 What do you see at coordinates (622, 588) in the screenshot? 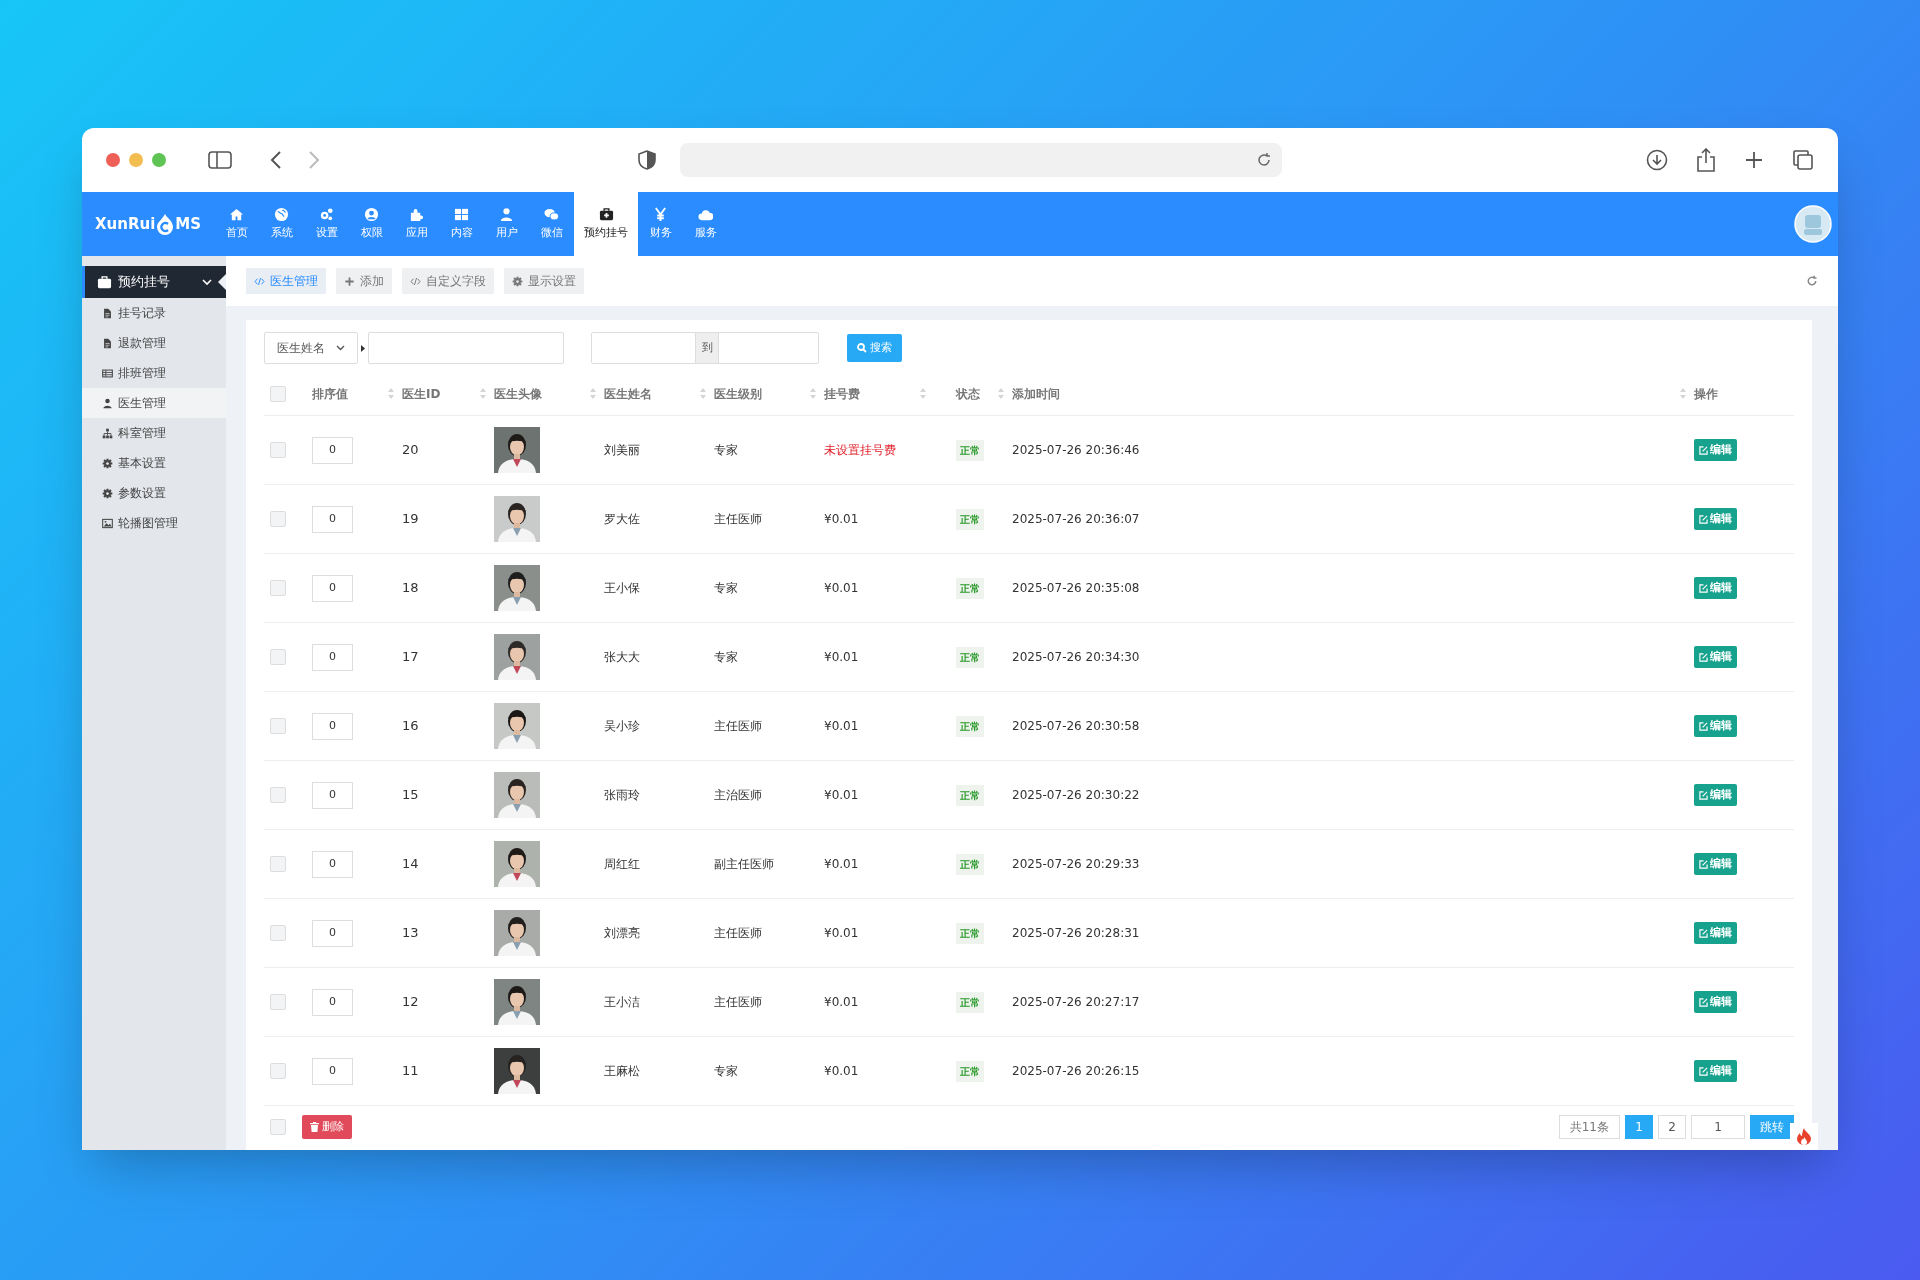
I see `table-cell-text: 王小保` at bounding box center [622, 588].